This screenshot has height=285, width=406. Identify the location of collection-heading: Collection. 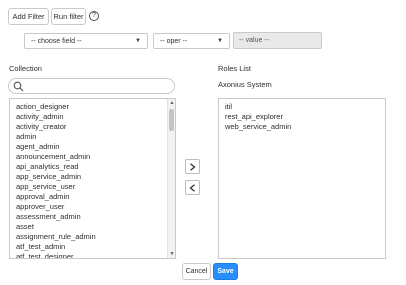
(25, 68).